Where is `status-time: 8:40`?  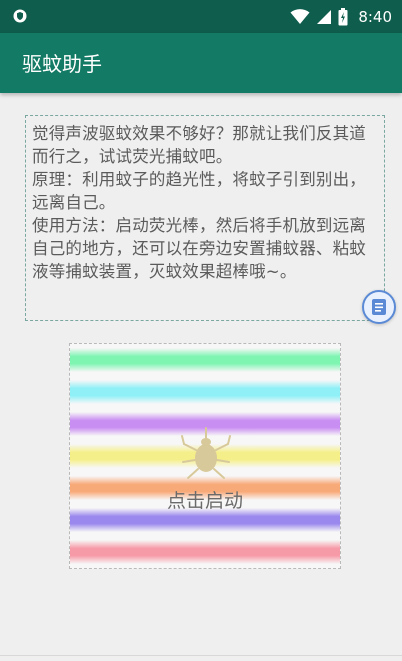 status-time: 8:40 is located at coordinates (375, 17).